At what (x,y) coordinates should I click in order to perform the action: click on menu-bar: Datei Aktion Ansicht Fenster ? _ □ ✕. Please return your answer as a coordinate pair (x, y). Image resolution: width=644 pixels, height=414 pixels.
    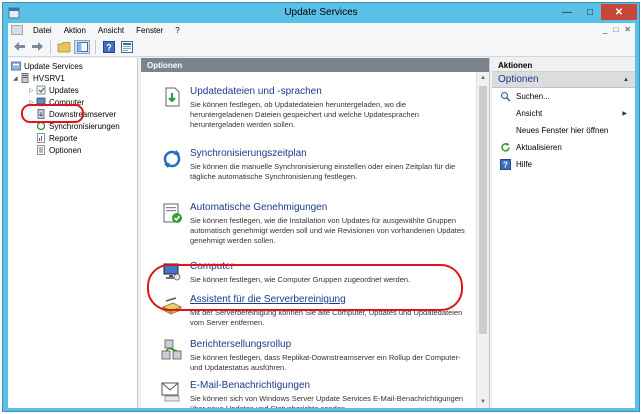
    Looking at the image, I should click on (321, 30).